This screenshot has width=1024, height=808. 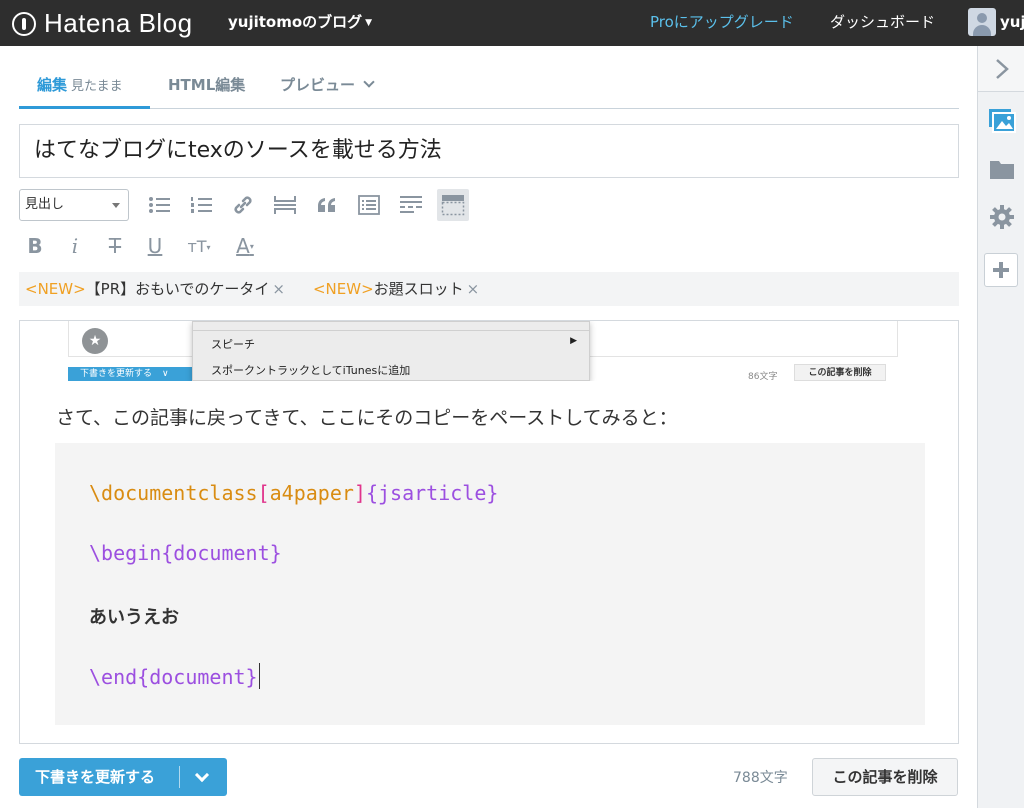 I want to click on quote-button, so click(x=327, y=205).